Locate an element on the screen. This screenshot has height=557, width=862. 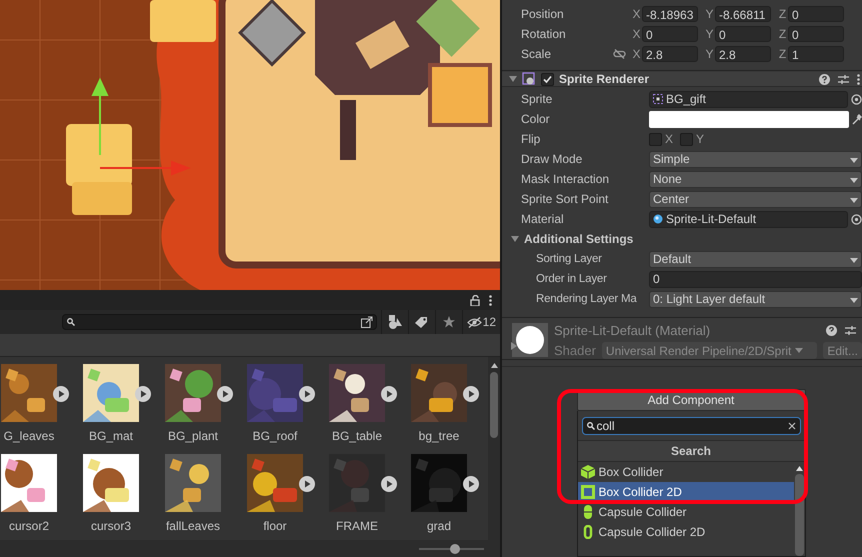
property-label: Sorting Layer is located at coordinates (569, 259).